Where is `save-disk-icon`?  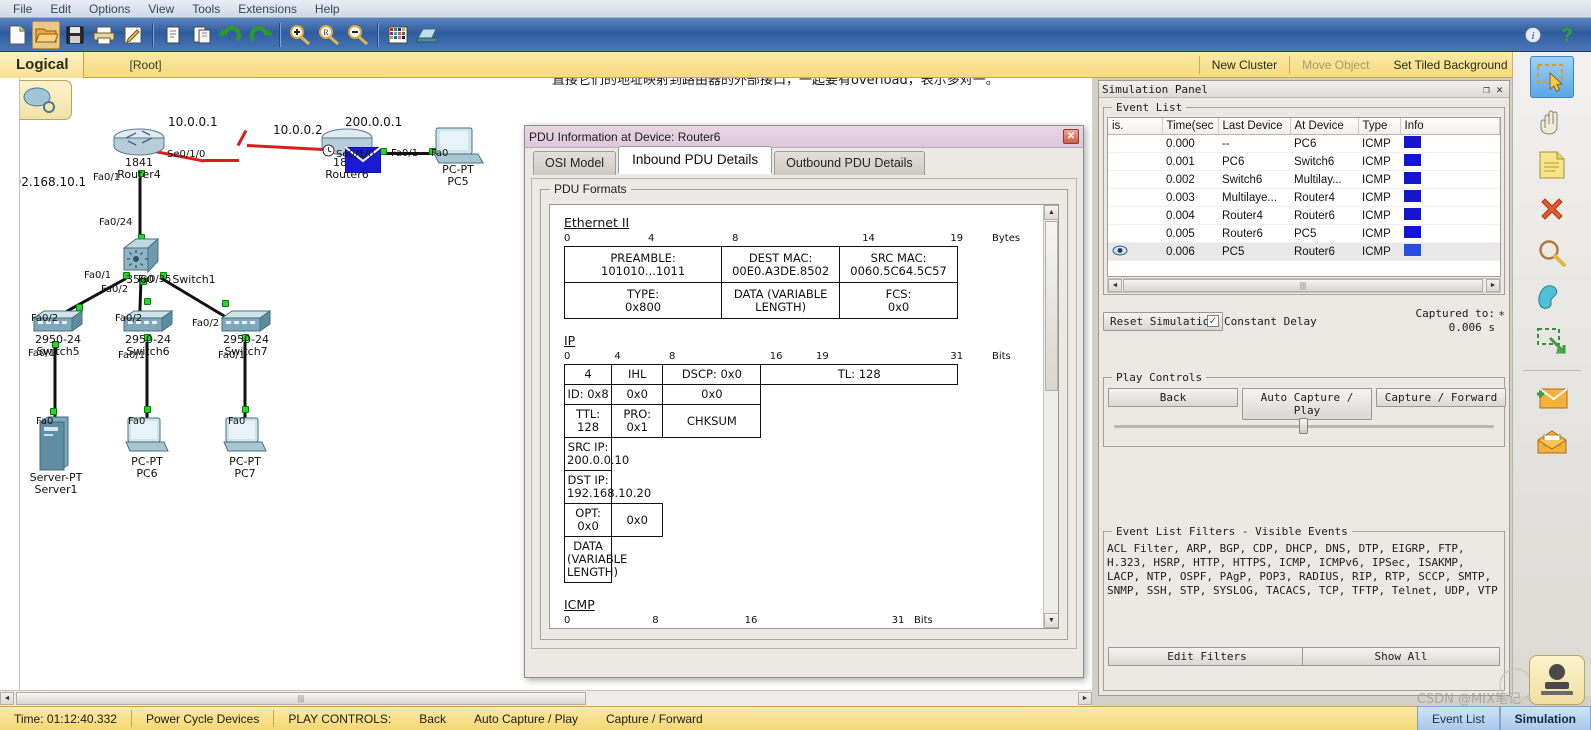
save-disk-icon is located at coordinates (75, 35).